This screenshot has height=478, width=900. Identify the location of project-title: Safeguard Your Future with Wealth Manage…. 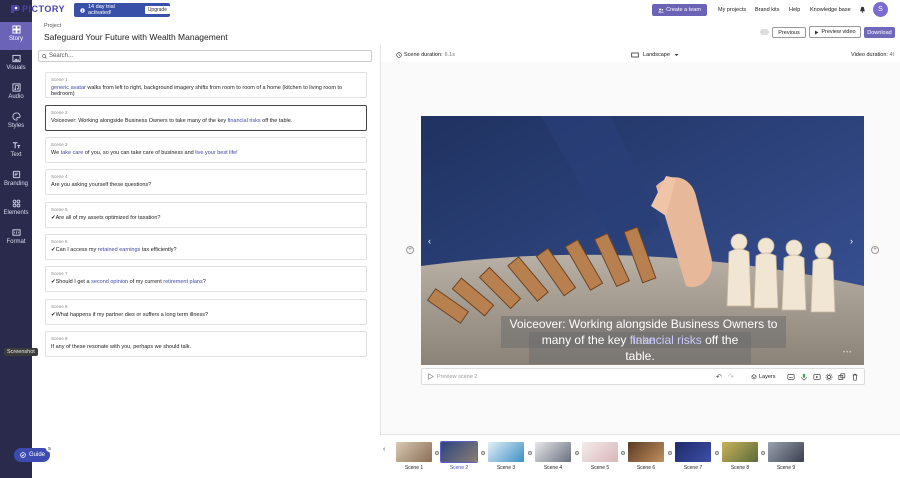
(136, 37).